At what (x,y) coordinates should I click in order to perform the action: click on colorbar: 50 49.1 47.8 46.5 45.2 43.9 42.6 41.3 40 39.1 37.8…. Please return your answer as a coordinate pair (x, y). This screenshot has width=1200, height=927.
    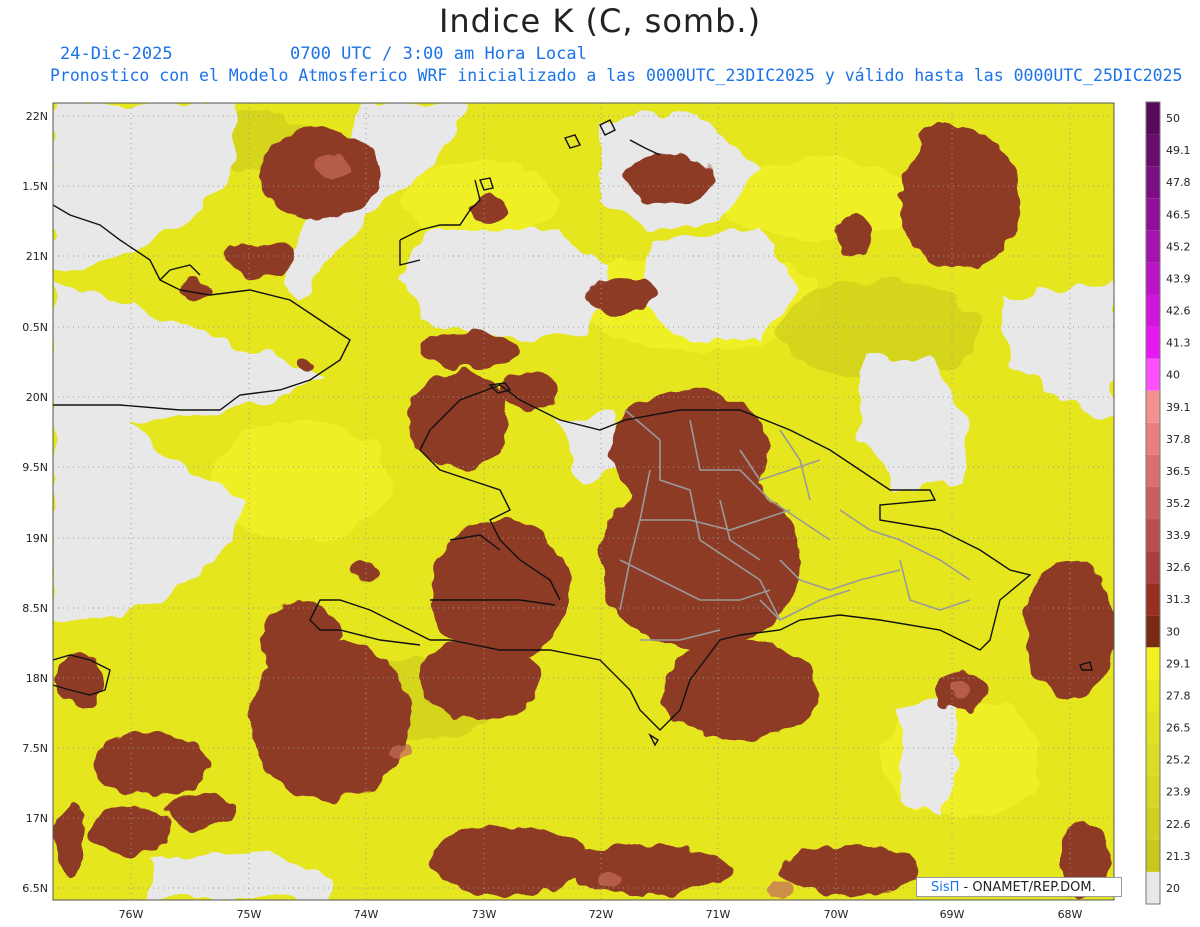
    Looking at the image, I should click on (1168, 503).